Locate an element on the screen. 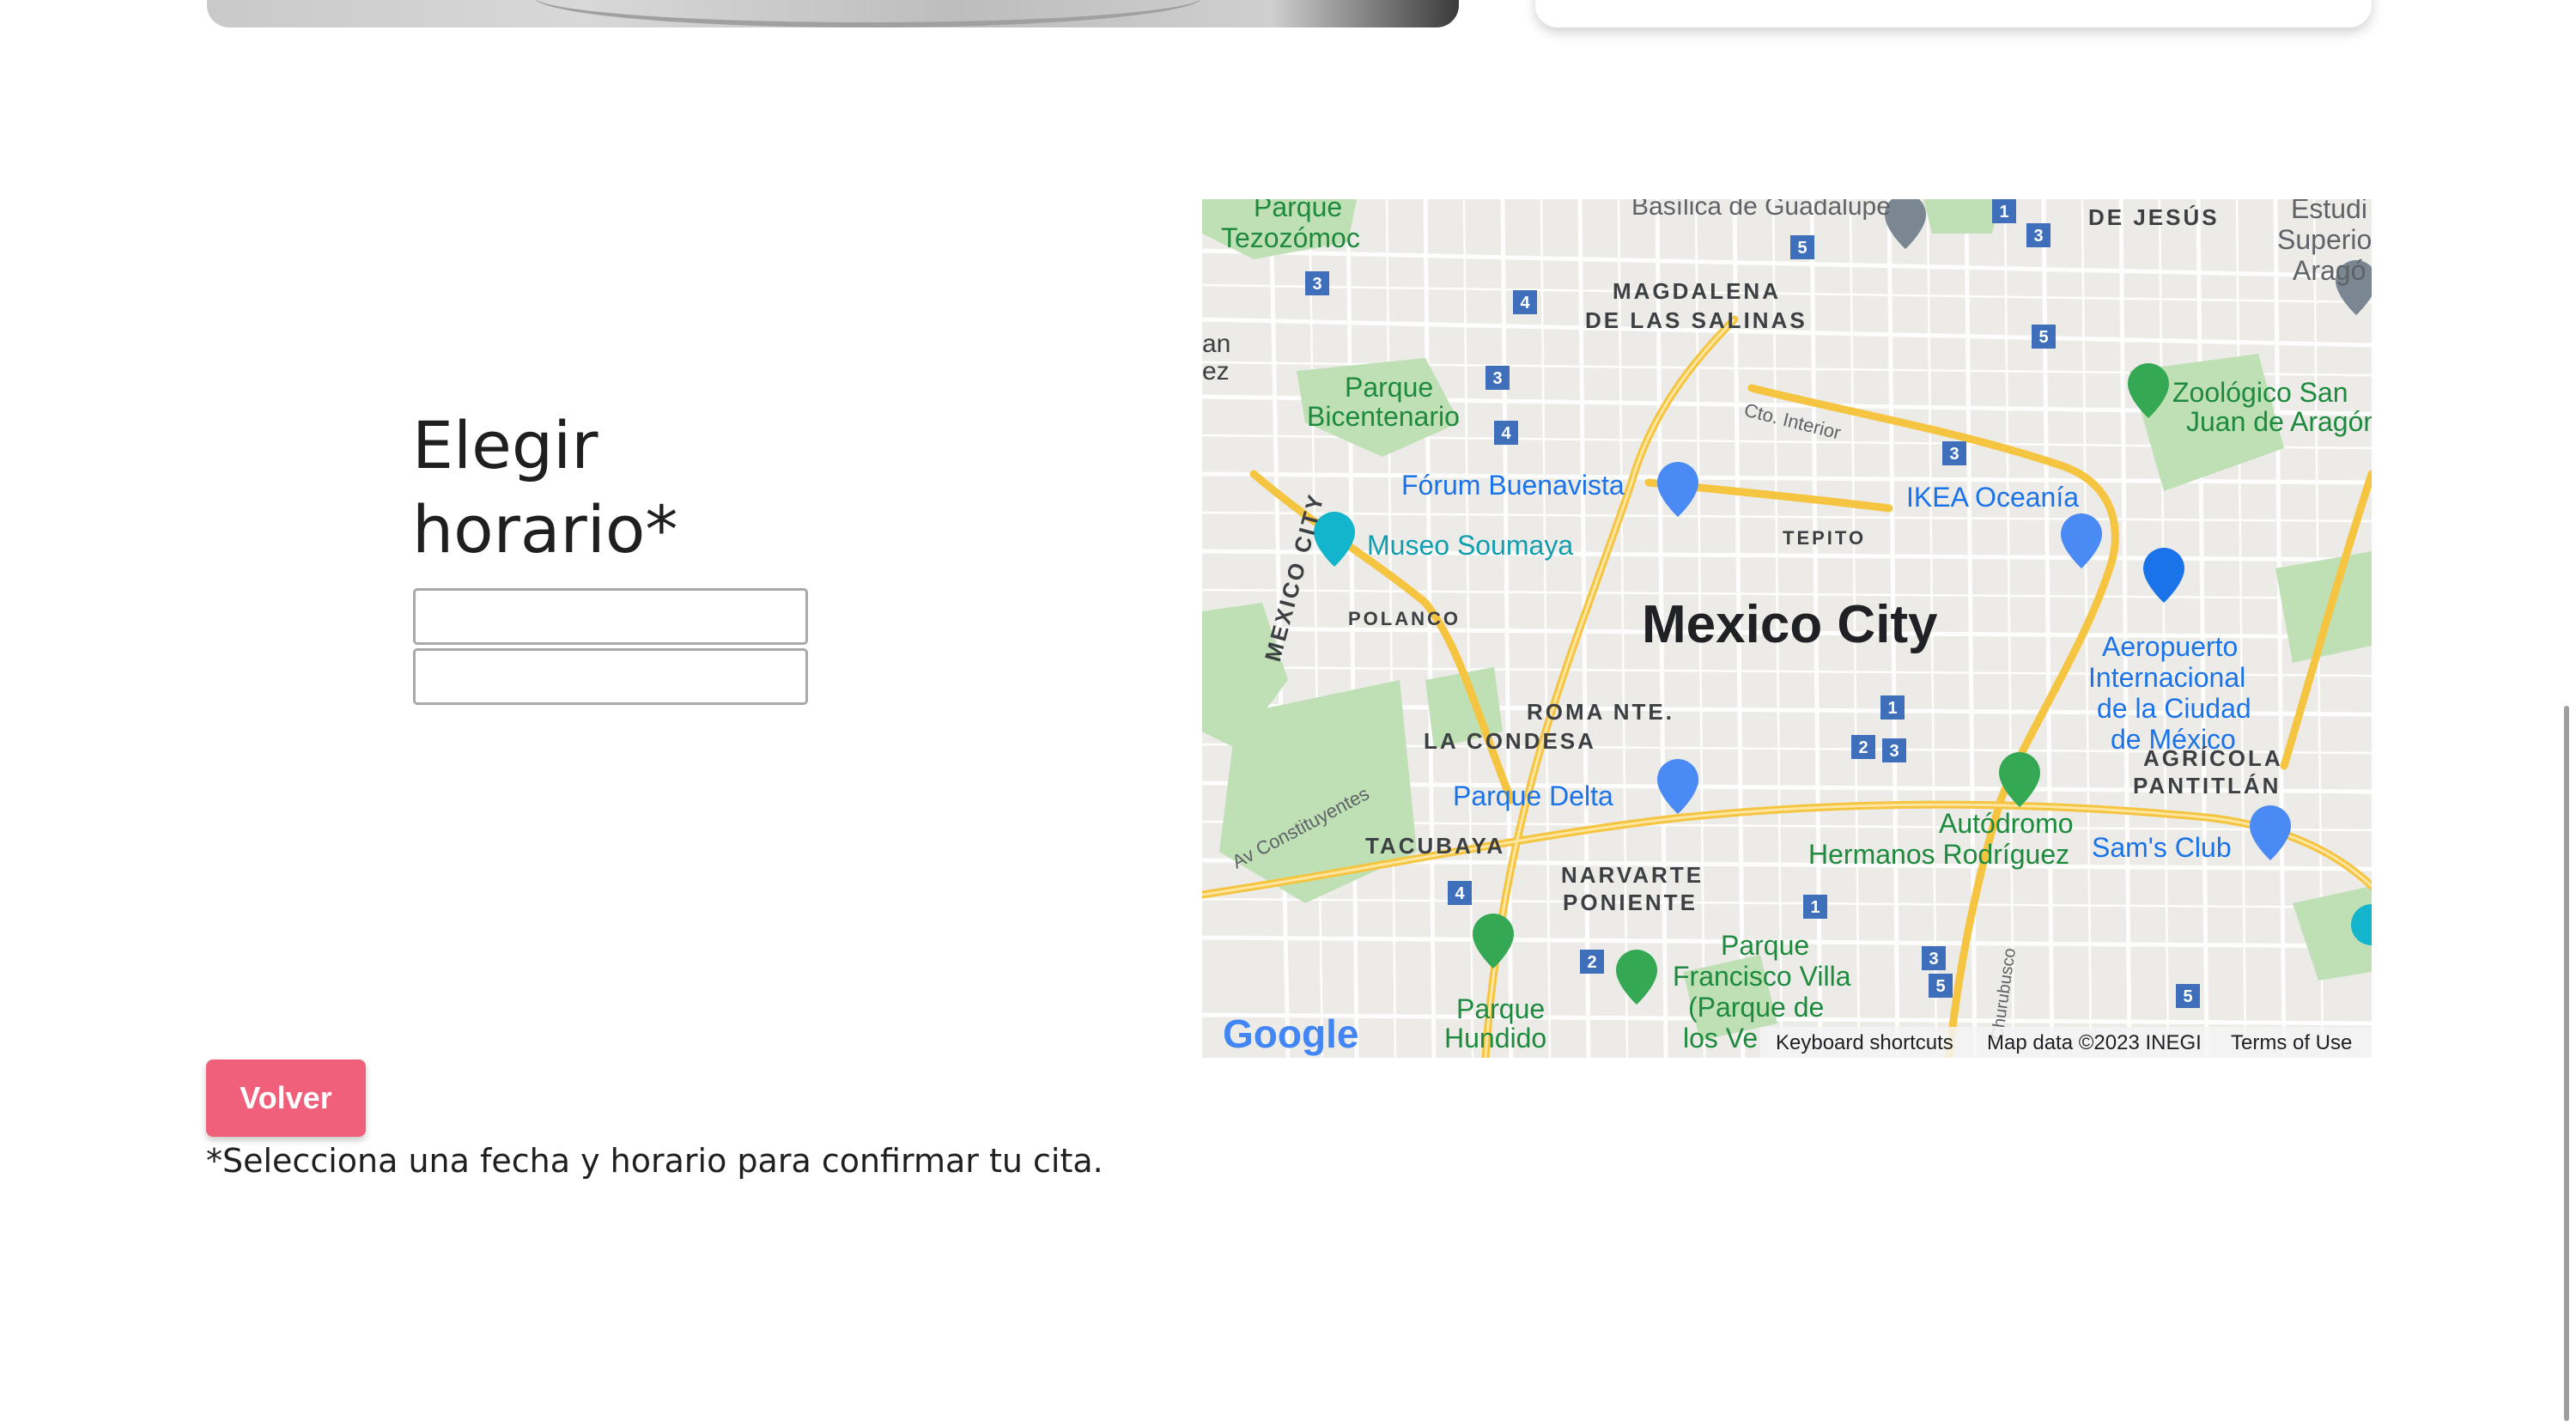 The image size is (2576, 1421). keyboard-shortcuts-link: Keyboard shortcuts is located at coordinates (1865, 1042).